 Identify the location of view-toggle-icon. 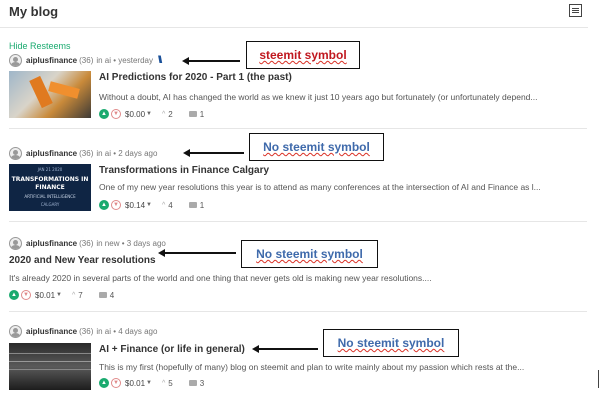
(575, 10).